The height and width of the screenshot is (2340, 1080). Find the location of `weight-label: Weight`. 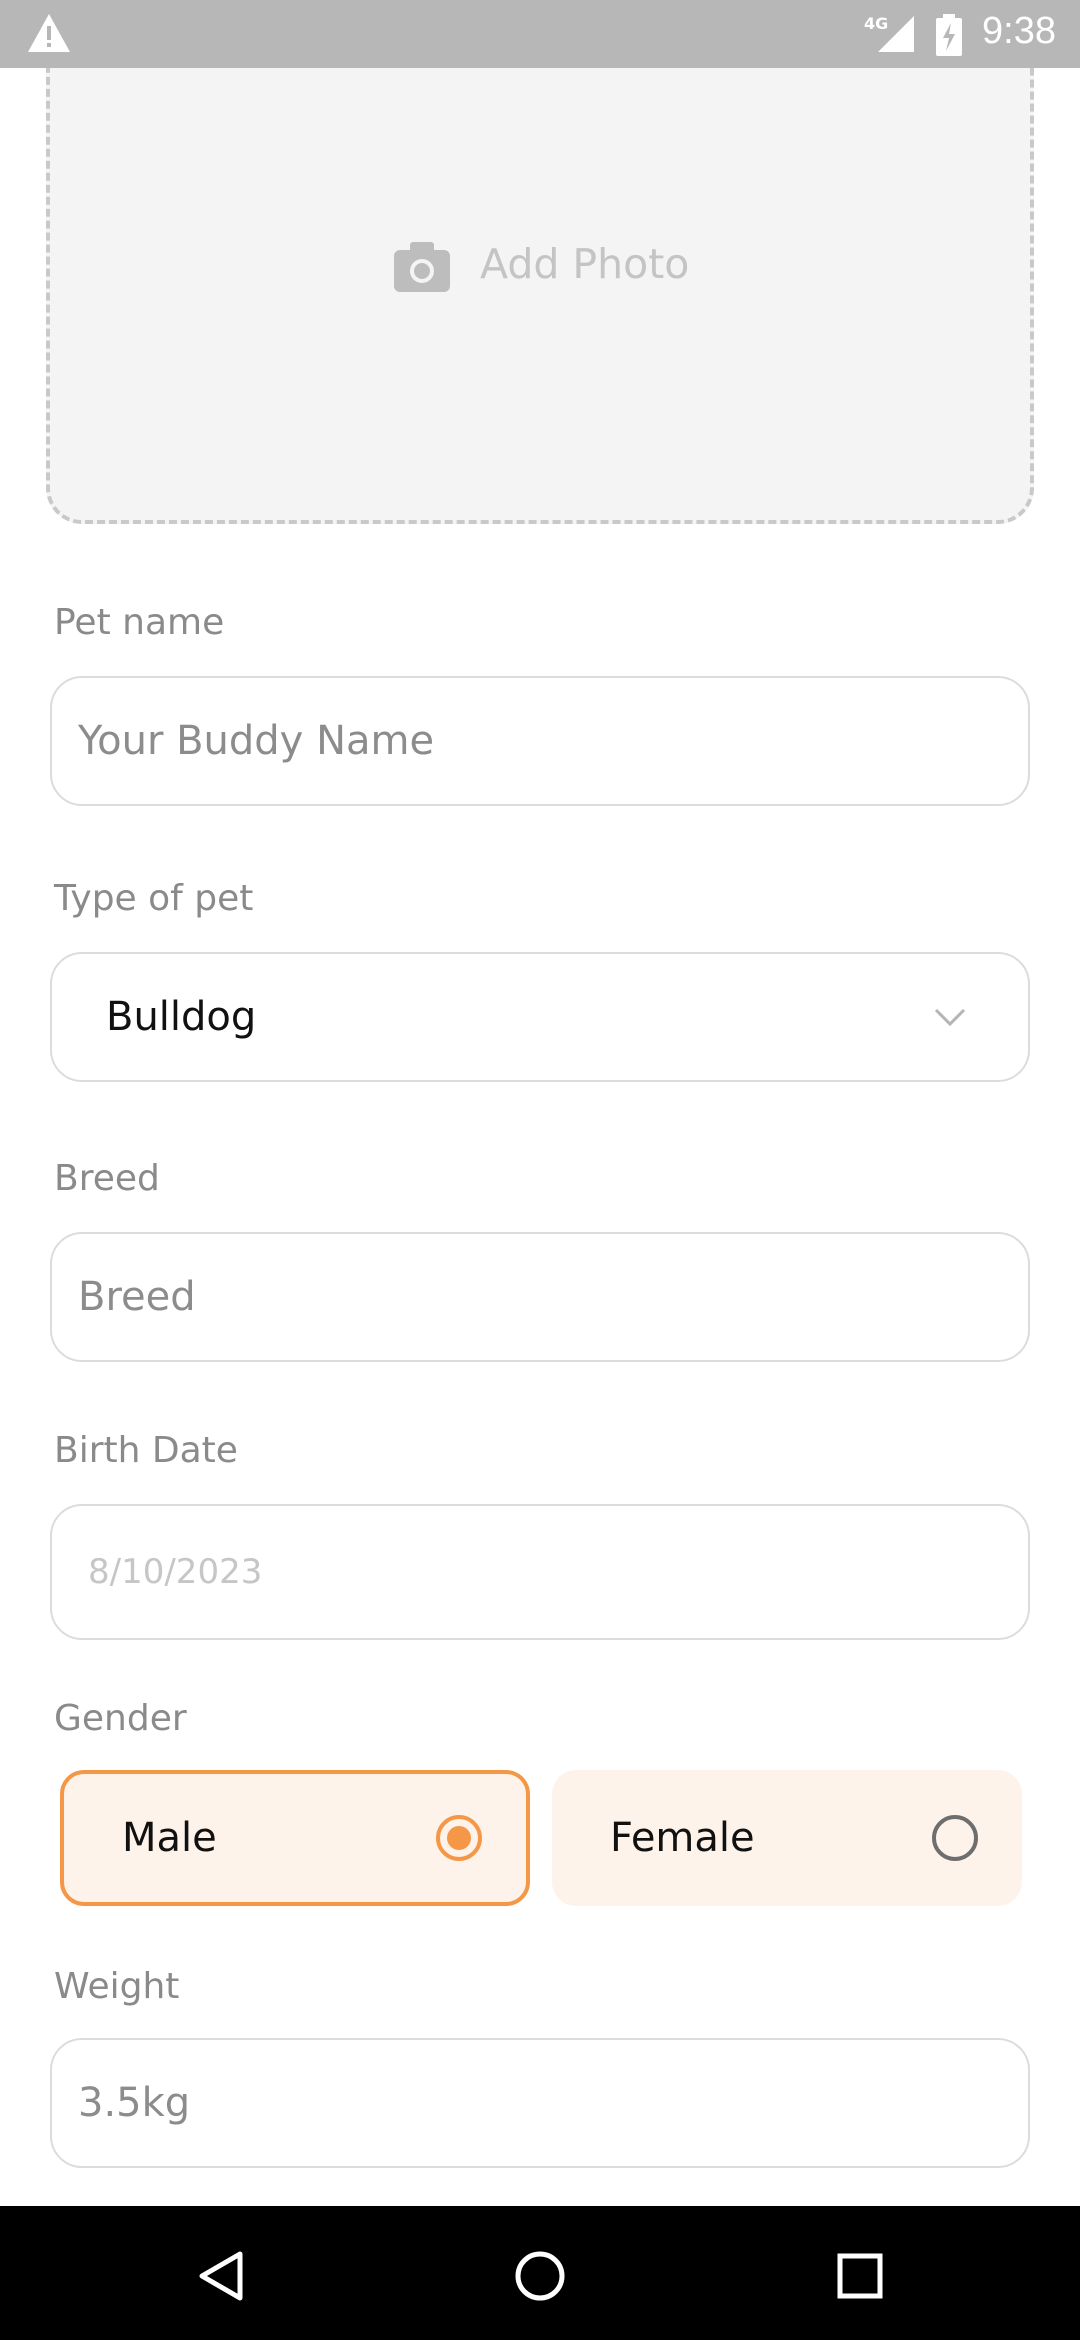

weight-label: Weight is located at coordinates (117, 1986).